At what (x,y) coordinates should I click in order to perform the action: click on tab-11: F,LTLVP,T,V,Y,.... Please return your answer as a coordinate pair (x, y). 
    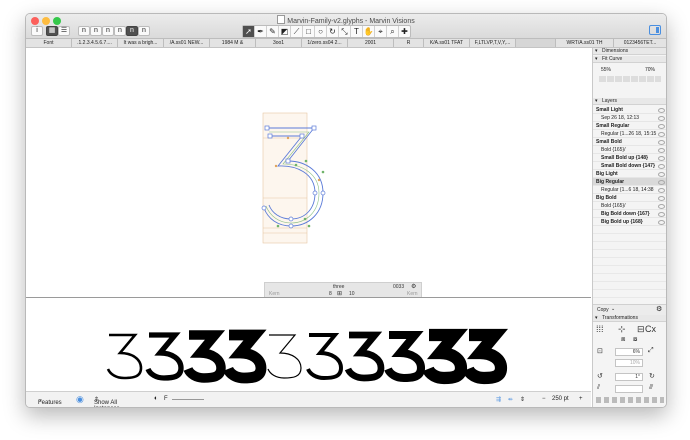
    Looking at the image, I should click on (493, 43).